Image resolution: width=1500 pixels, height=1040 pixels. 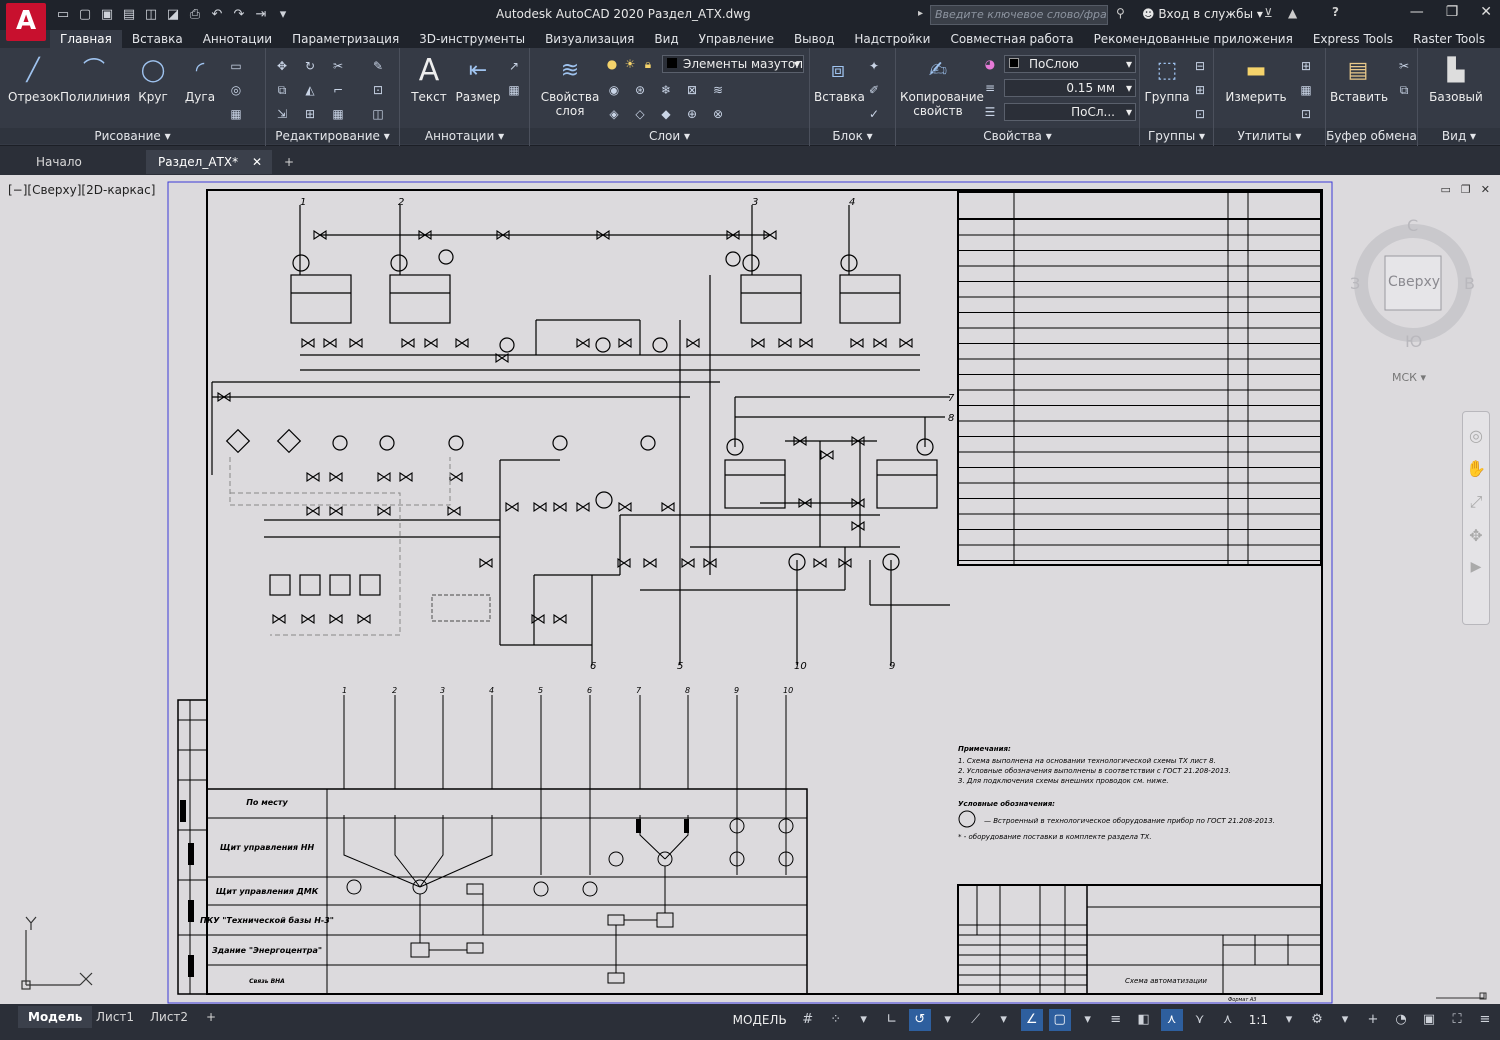 I want to click on line-button: ╱ Отрезок, so click(x=34, y=79).